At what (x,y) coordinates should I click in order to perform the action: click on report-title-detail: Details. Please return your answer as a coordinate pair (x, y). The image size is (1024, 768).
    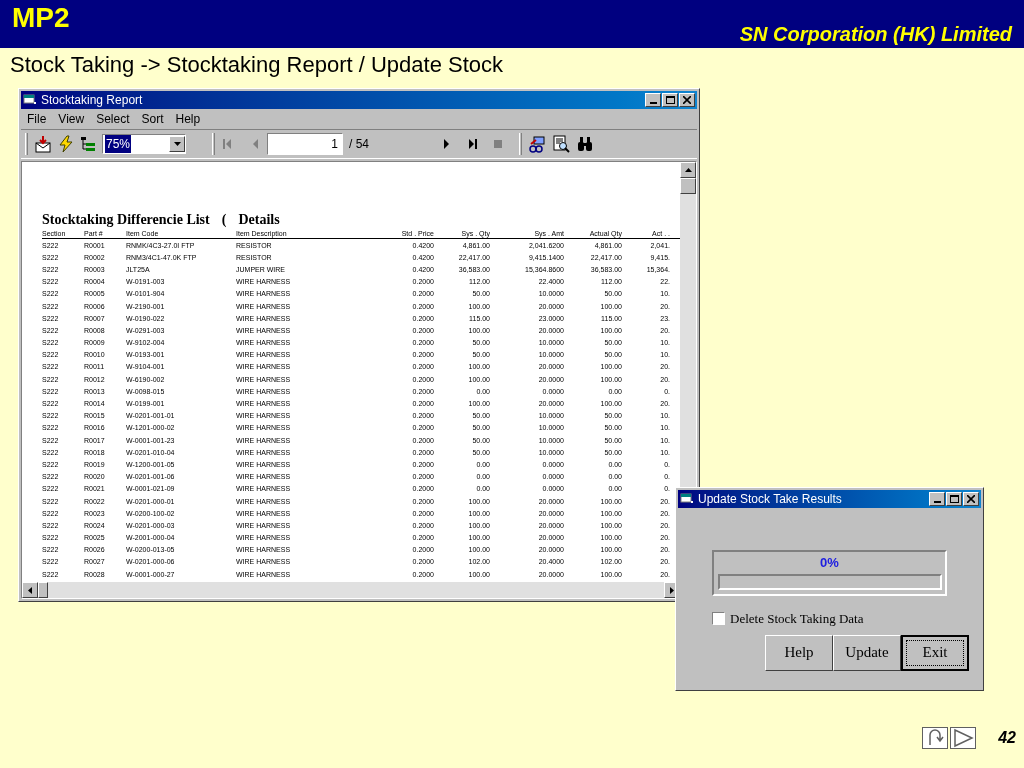
    Looking at the image, I should click on (259, 220).